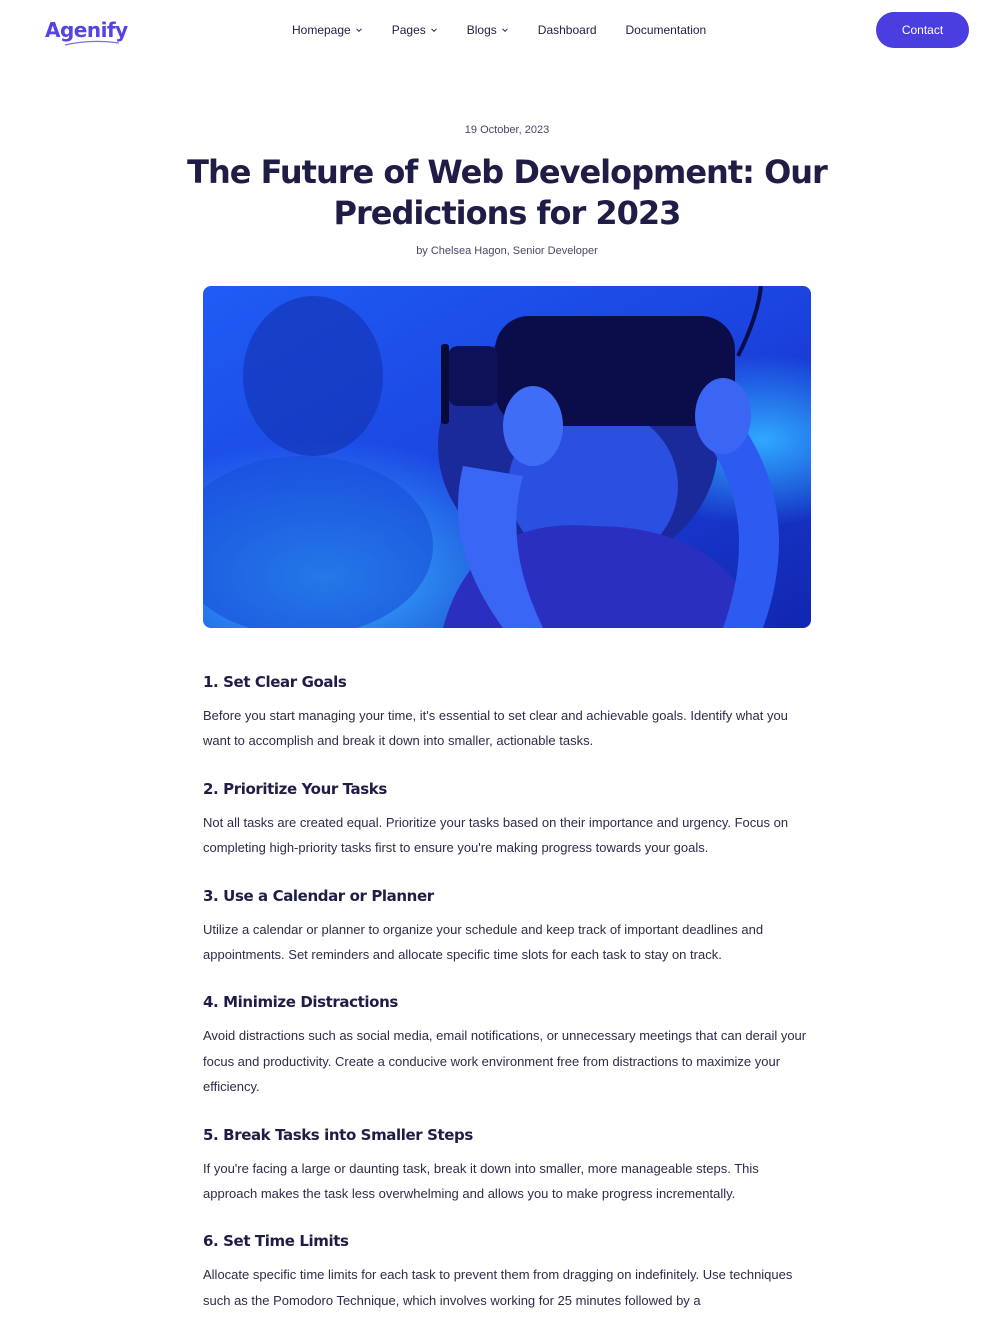 This screenshot has height=1339, width=1000. Describe the element at coordinates (295, 788) in the screenshot. I see `section-heading: 2. Prioritize Your Tasks` at that location.